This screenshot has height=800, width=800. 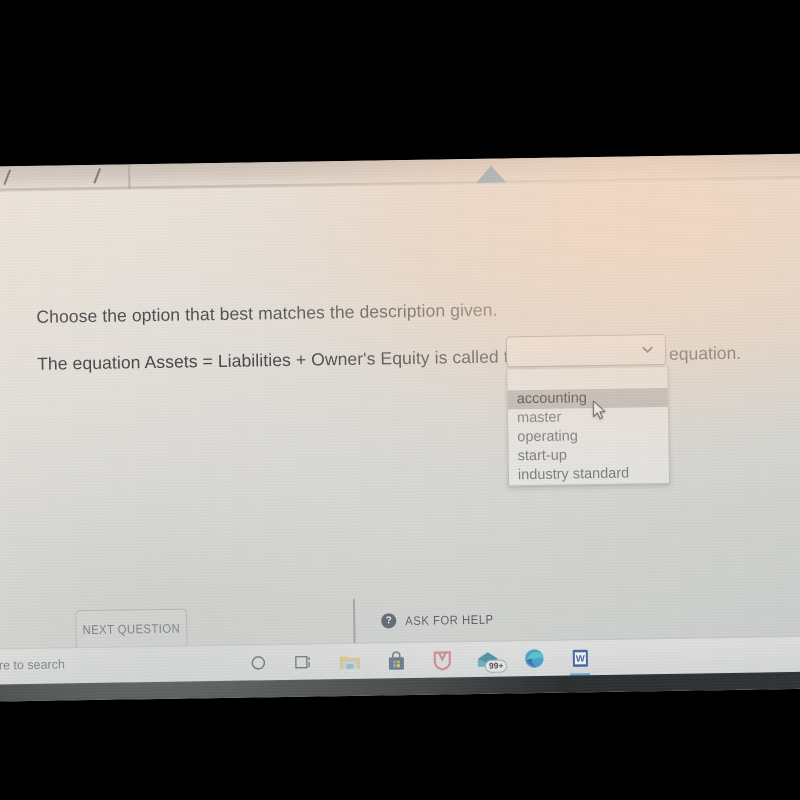 I want to click on triangle-up-icon, so click(x=491, y=174).